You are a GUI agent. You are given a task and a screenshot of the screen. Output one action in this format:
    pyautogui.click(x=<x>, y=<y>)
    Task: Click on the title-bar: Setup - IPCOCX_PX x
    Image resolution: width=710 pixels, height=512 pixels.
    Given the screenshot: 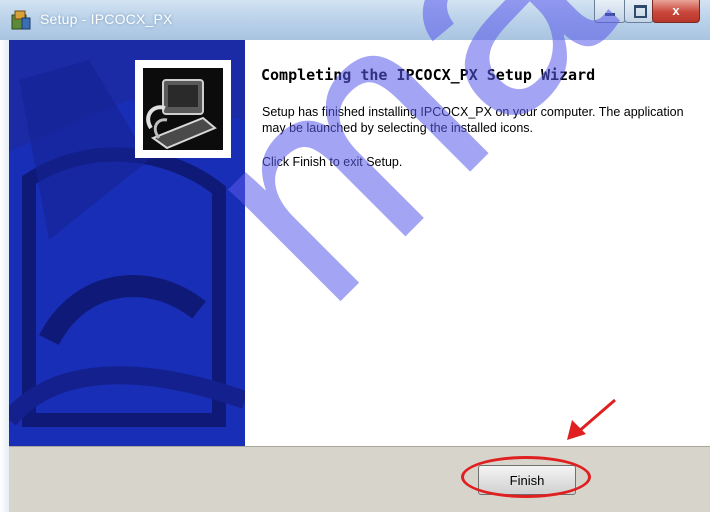 What is the action you would take?
    pyautogui.click(x=355, y=20)
    